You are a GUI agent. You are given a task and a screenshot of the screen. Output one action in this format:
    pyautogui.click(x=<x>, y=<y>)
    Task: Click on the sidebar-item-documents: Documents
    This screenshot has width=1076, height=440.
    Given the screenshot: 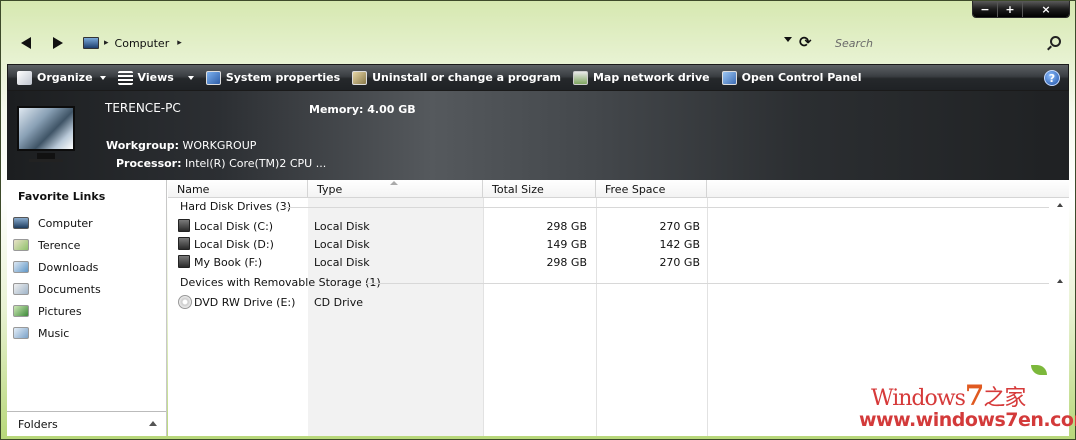 What is the action you would take?
    pyautogui.click(x=57, y=289)
    